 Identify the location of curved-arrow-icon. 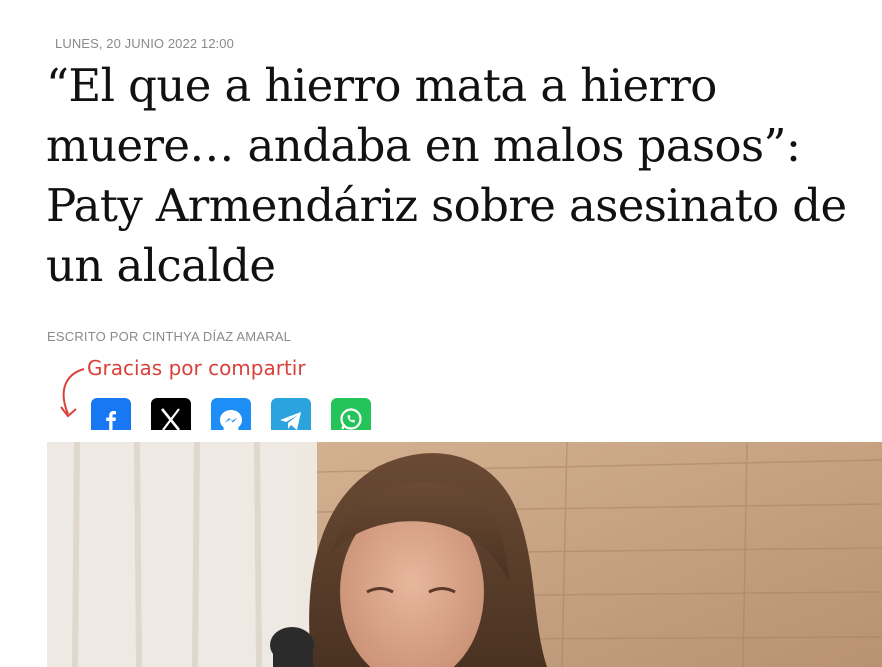
(72, 393).